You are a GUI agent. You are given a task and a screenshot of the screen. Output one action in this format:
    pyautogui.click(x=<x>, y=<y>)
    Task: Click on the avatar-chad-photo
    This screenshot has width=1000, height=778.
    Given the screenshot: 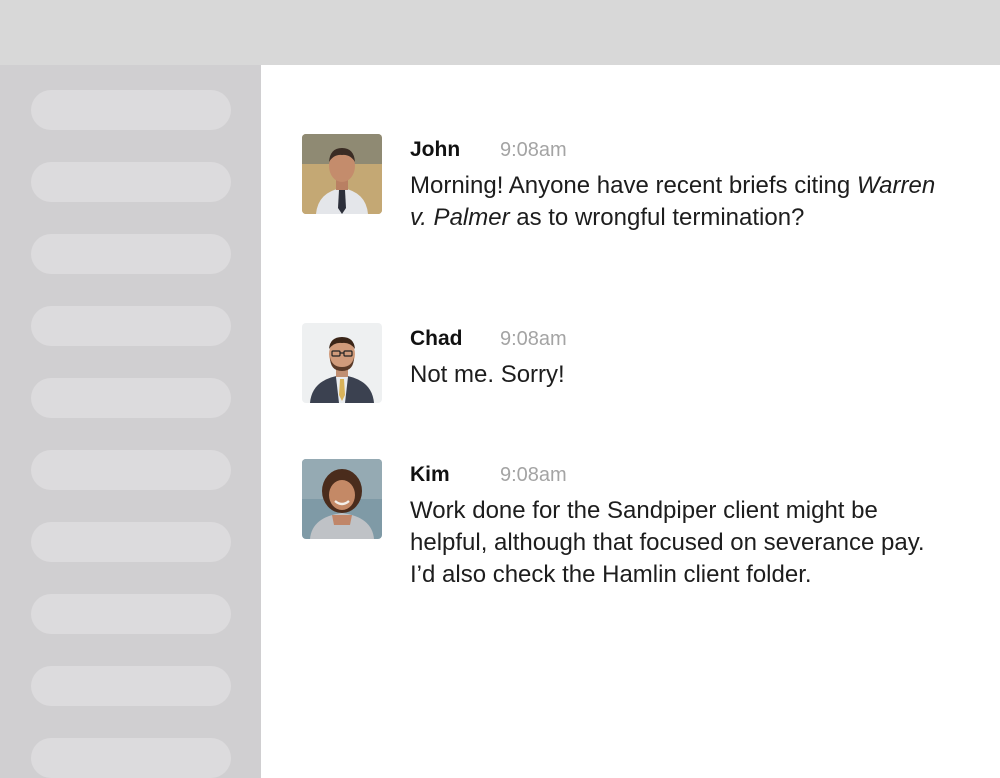 What is the action you would take?
    pyautogui.click(x=342, y=363)
    